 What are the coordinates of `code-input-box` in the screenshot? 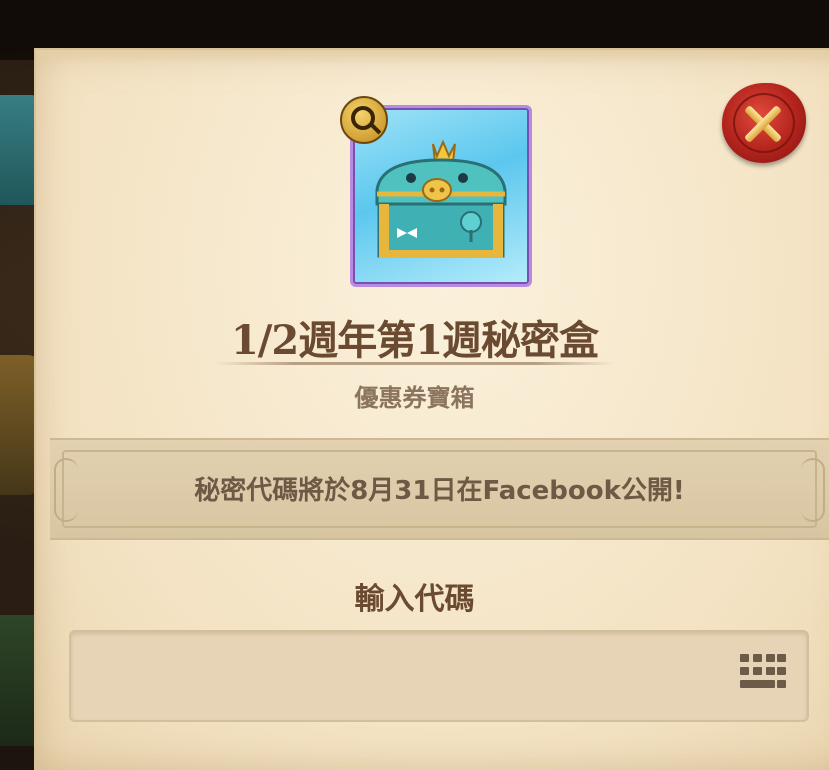 It's located at (439, 676).